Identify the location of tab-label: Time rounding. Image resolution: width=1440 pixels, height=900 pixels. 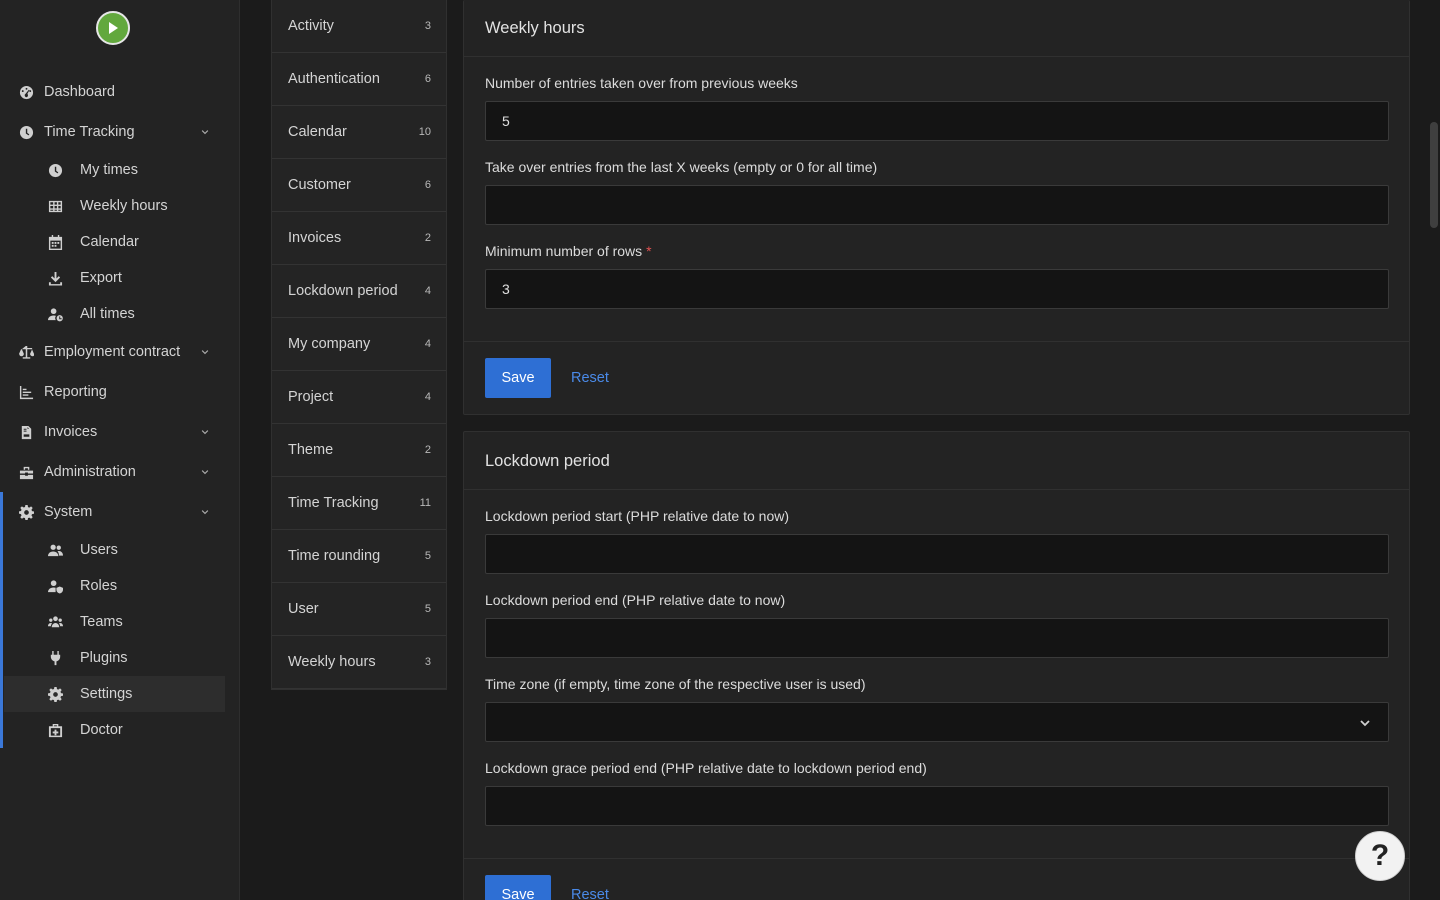
(334, 556).